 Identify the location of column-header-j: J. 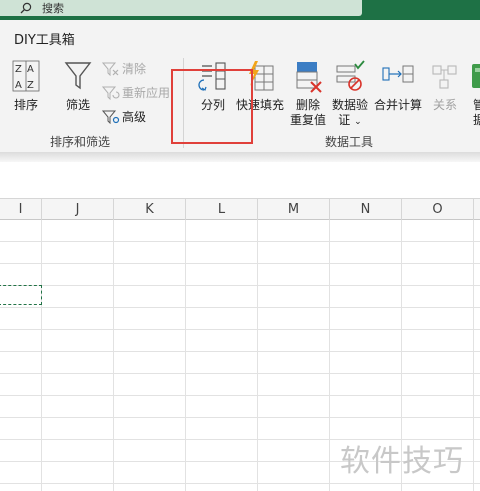
(78, 209).